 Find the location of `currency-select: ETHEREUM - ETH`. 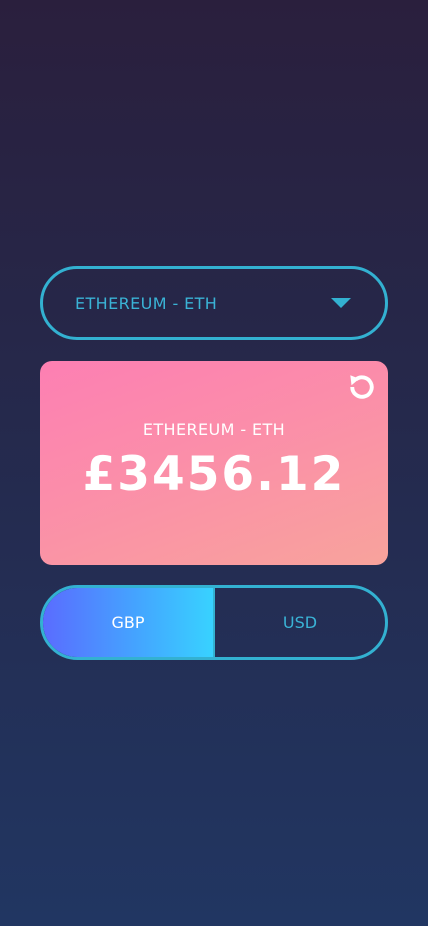

currency-select: ETHEREUM - ETH is located at coordinates (214, 303).